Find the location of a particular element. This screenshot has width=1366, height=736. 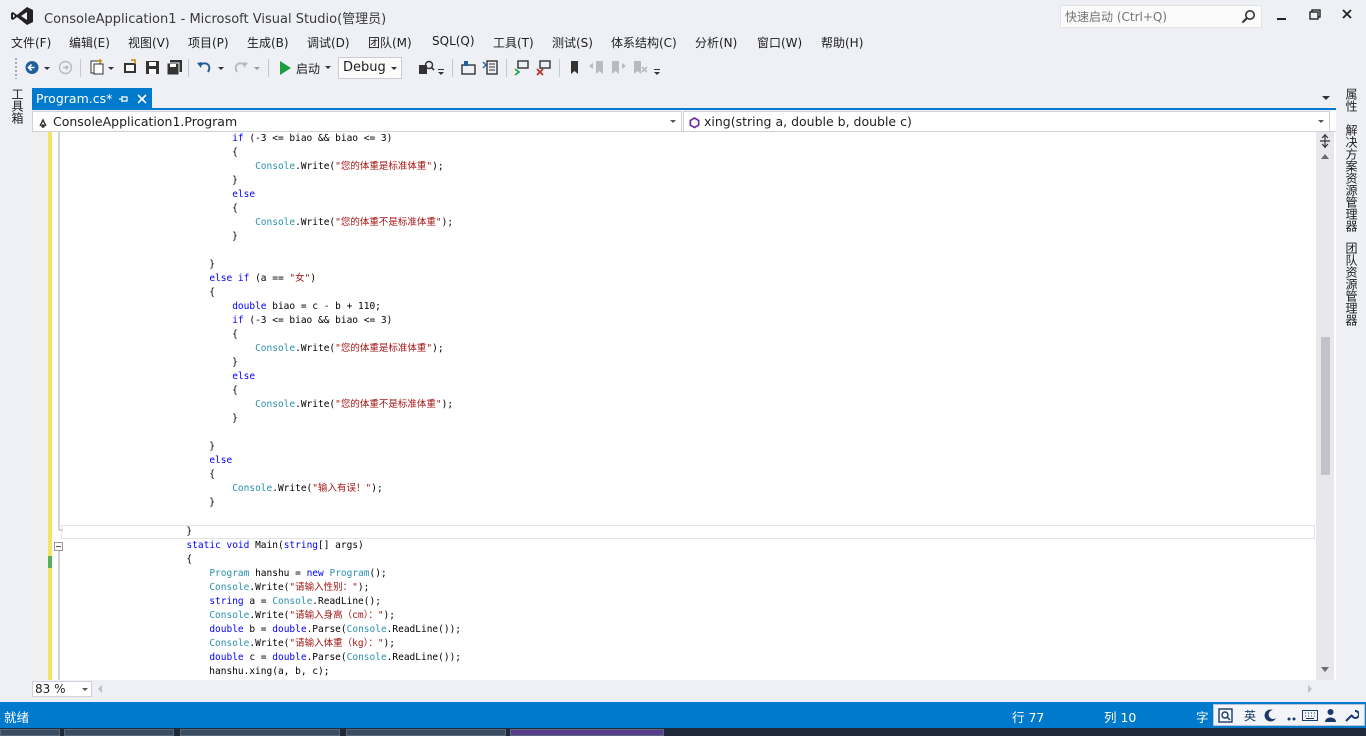

comment-out-icon is located at coordinates (521, 67).